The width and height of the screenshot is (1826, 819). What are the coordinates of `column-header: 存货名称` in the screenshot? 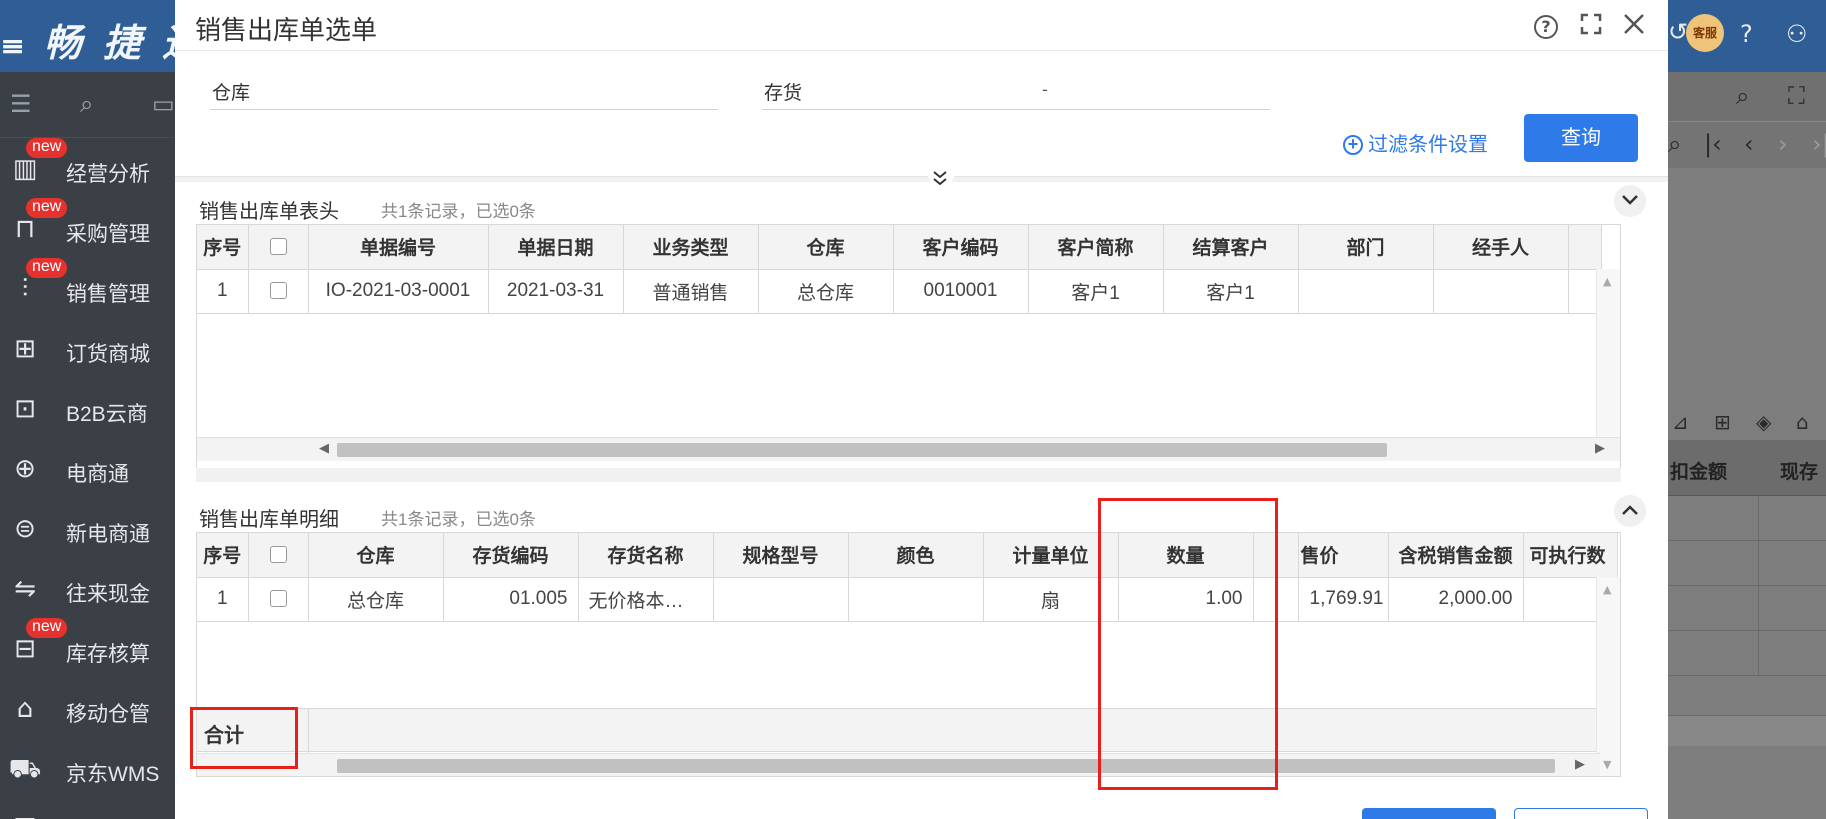 It's located at (646, 555).